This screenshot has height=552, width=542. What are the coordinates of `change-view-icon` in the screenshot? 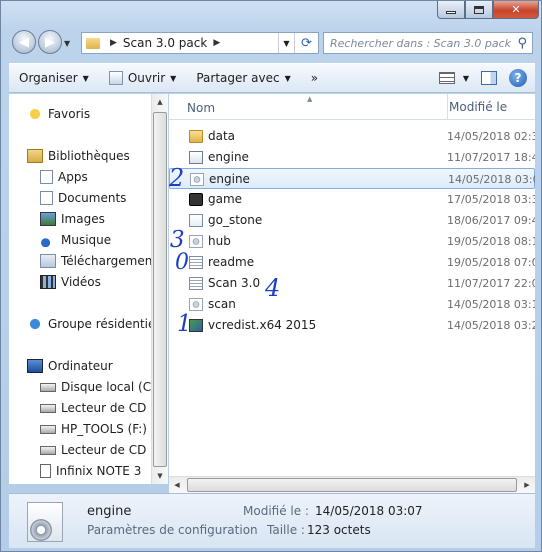 It's located at (446, 78).